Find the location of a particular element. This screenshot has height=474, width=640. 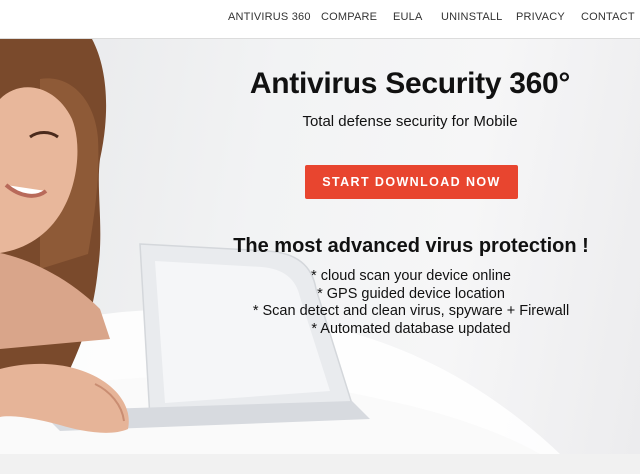

nav-link-privacy: PRIVACY is located at coordinates (540, 17).